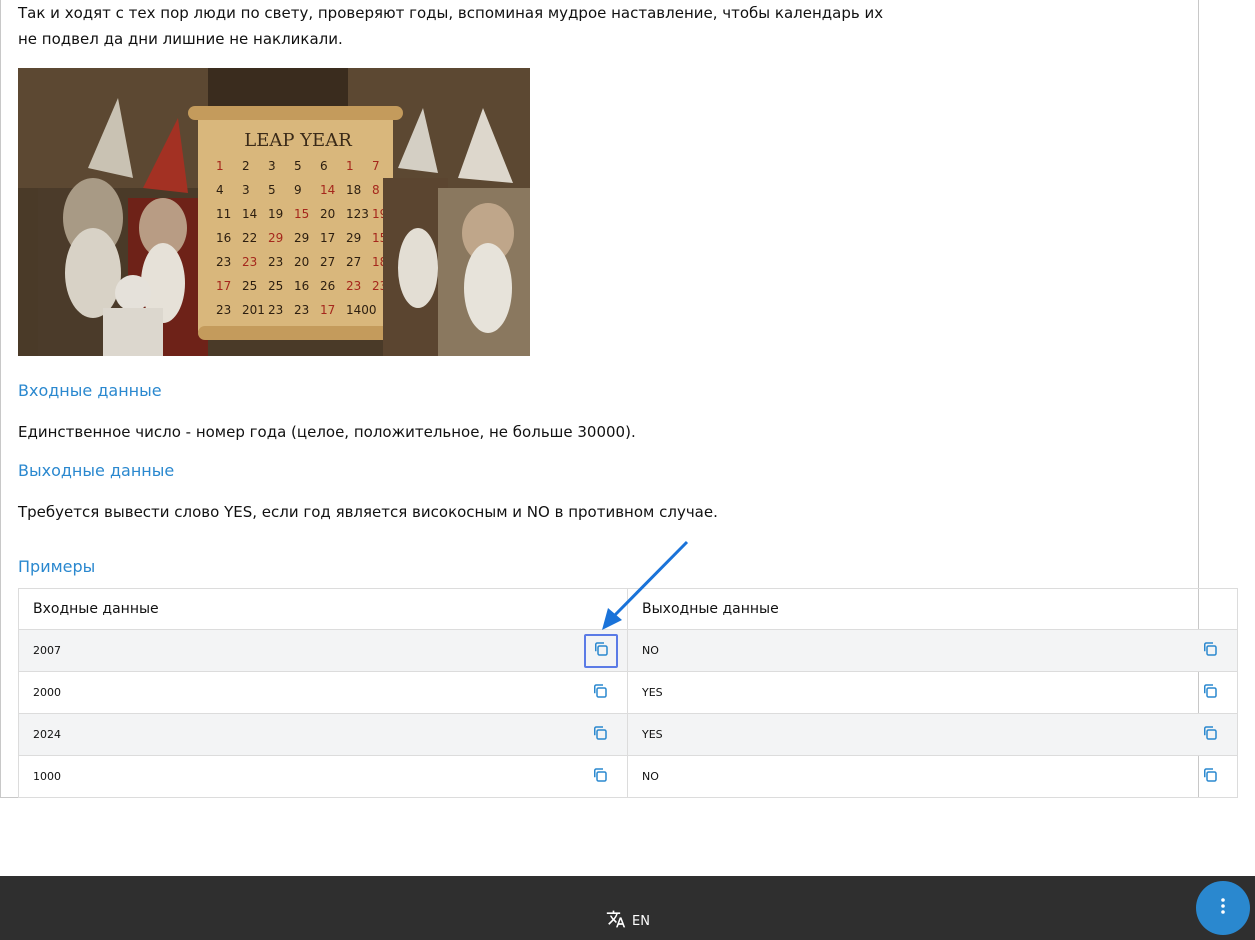  I want to click on calendar-cell: 2, so click(246, 166).